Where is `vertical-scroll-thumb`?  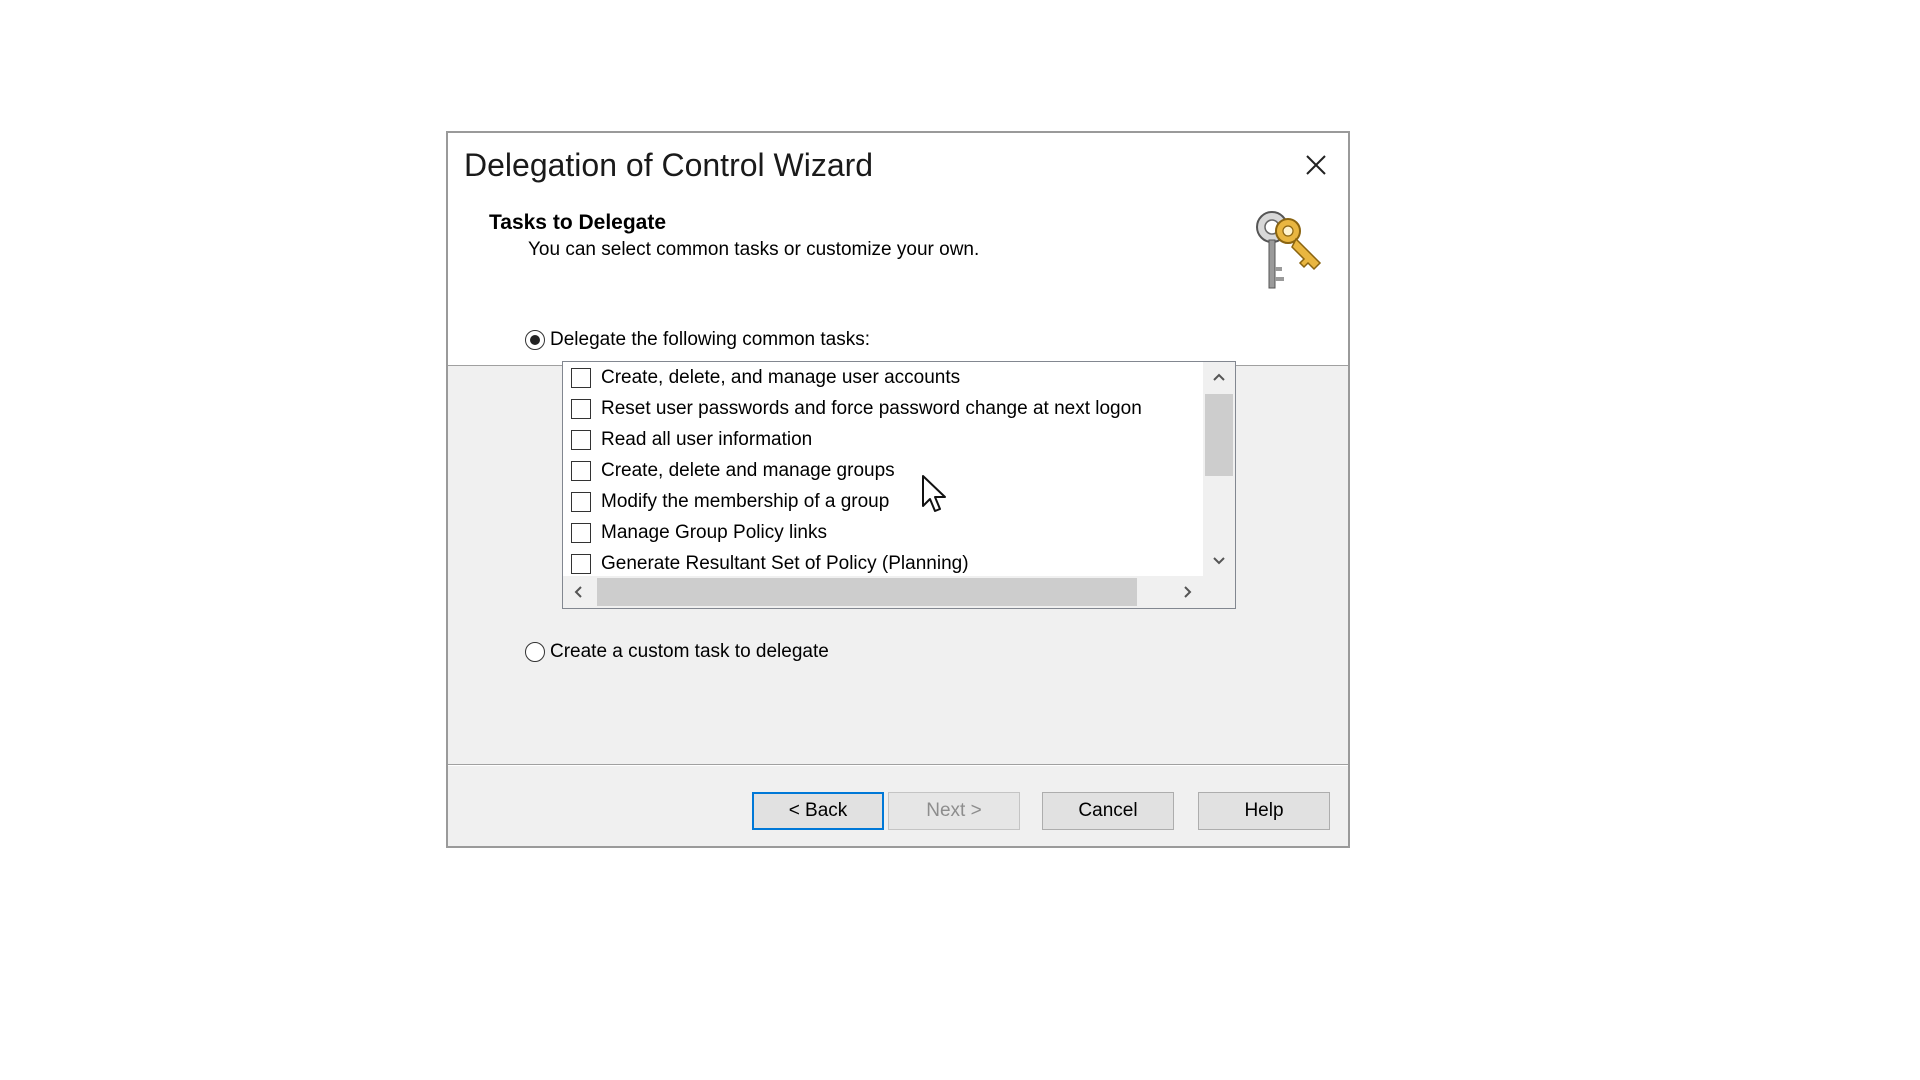
vertical-scroll-thumb is located at coordinates (1219, 435).